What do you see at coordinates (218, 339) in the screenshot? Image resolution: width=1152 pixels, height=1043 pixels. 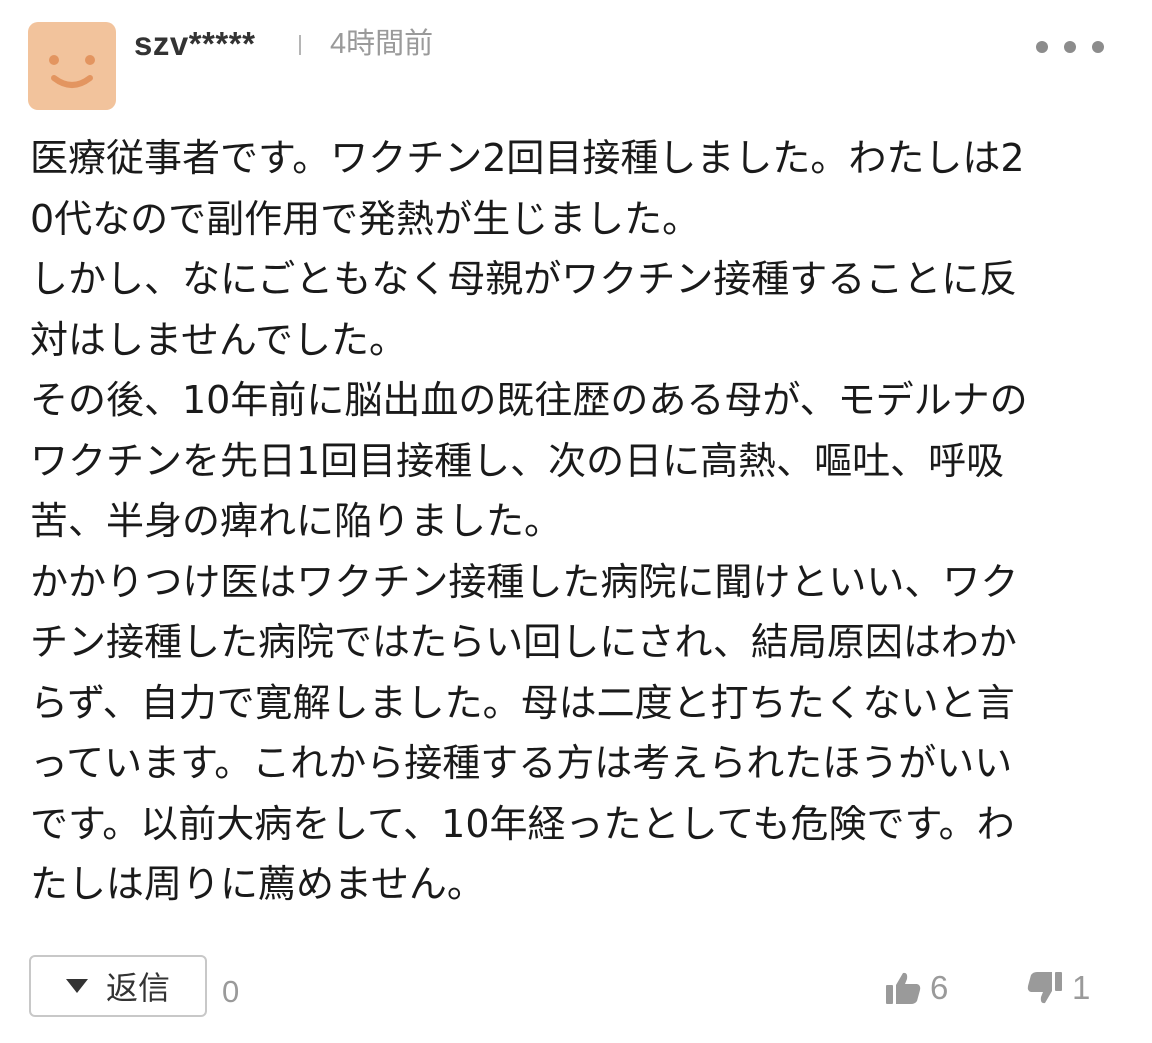 I see `comment-line: 対はしませんでした。` at bounding box center [218, 339].